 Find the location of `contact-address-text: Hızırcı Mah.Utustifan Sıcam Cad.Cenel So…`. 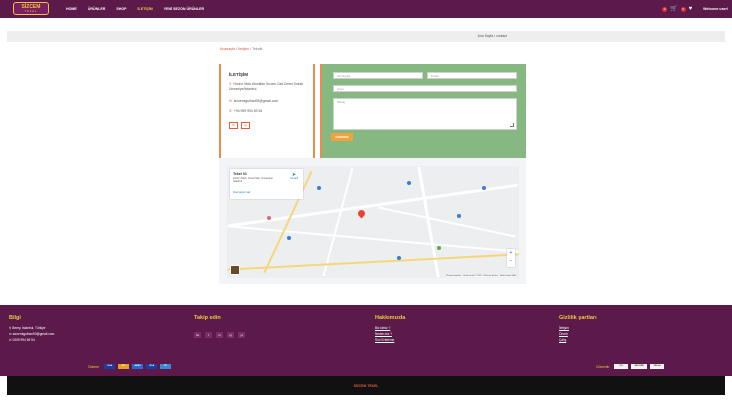

contact-address-text: Hızırcı Mah.Utustifan Sıcam Cad.Cenel So… is located at coordinates (266, 86).